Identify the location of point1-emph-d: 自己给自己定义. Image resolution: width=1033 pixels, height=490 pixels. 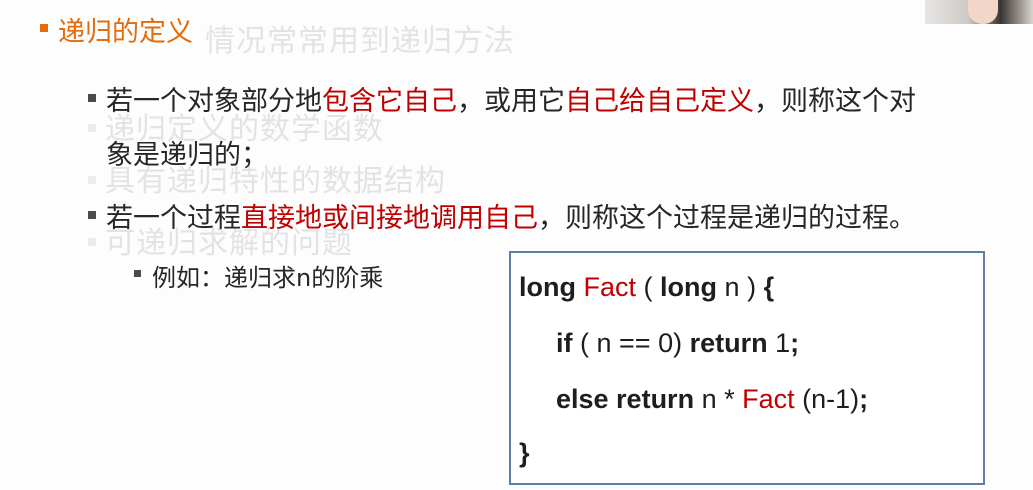
(659, 101).